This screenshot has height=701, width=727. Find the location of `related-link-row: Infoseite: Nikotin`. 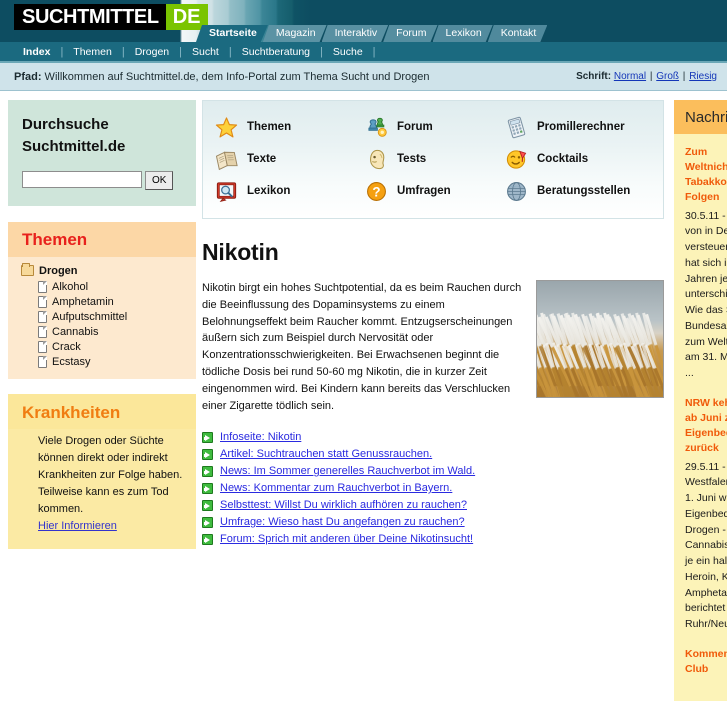

related-link-row: Infoseite: Nikotin is located at coordinates (433, 437).